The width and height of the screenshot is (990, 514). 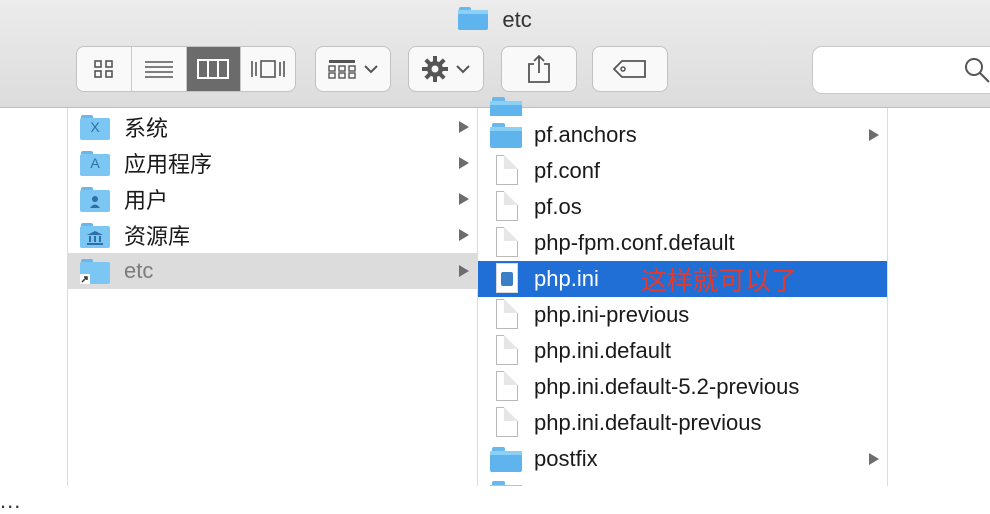 What do you see at coordinates (718, 280) in the screenshot?
I see `annotation-text: 这样就可以了` at bounding box center [718, 280].